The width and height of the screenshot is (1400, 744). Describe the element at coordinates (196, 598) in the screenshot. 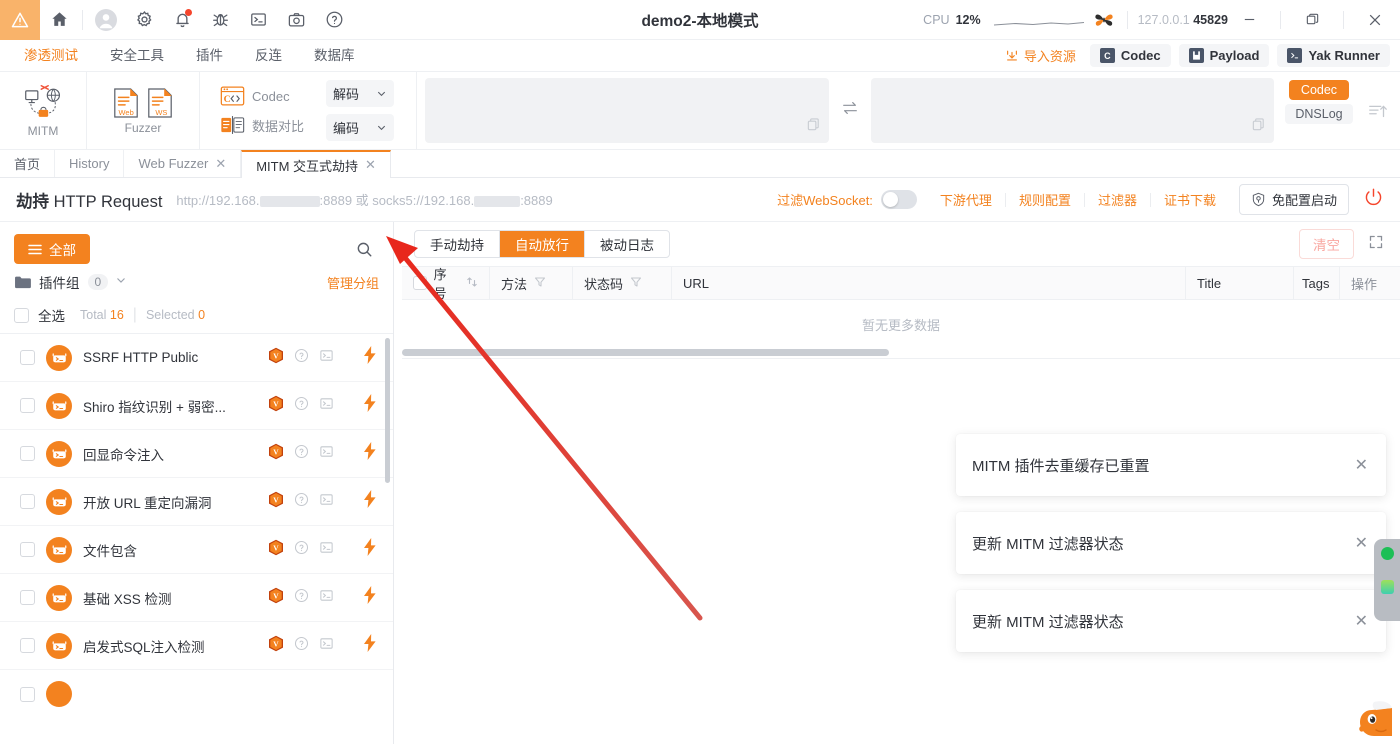

I see `list-item: 基础 XSS 检测 V` at that location.